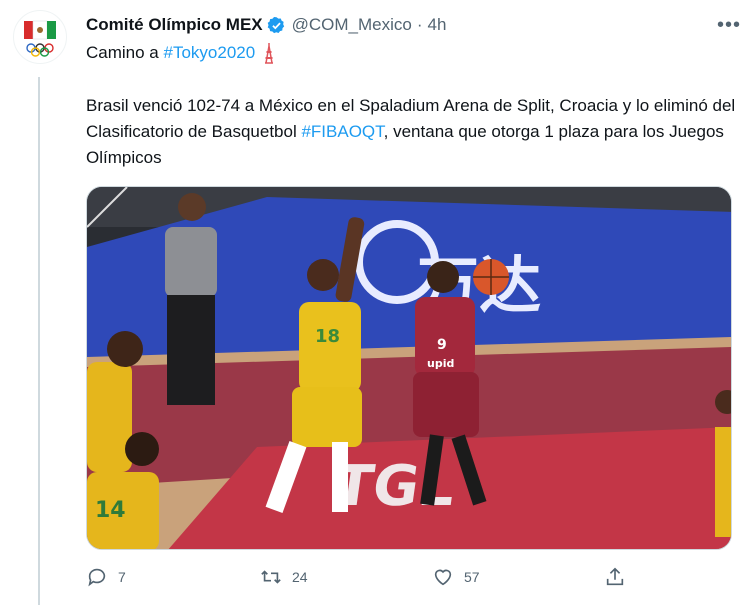 This screenshot has width=750, height=605. I want to click on jersey-number-9: 9, so click(442, 345).